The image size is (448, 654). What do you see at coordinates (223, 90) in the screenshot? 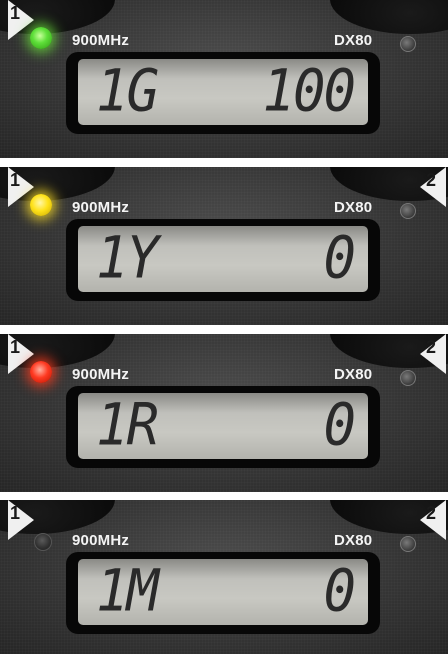
I see `lcd-display: 1G 100` at bounding box center [223, 90].